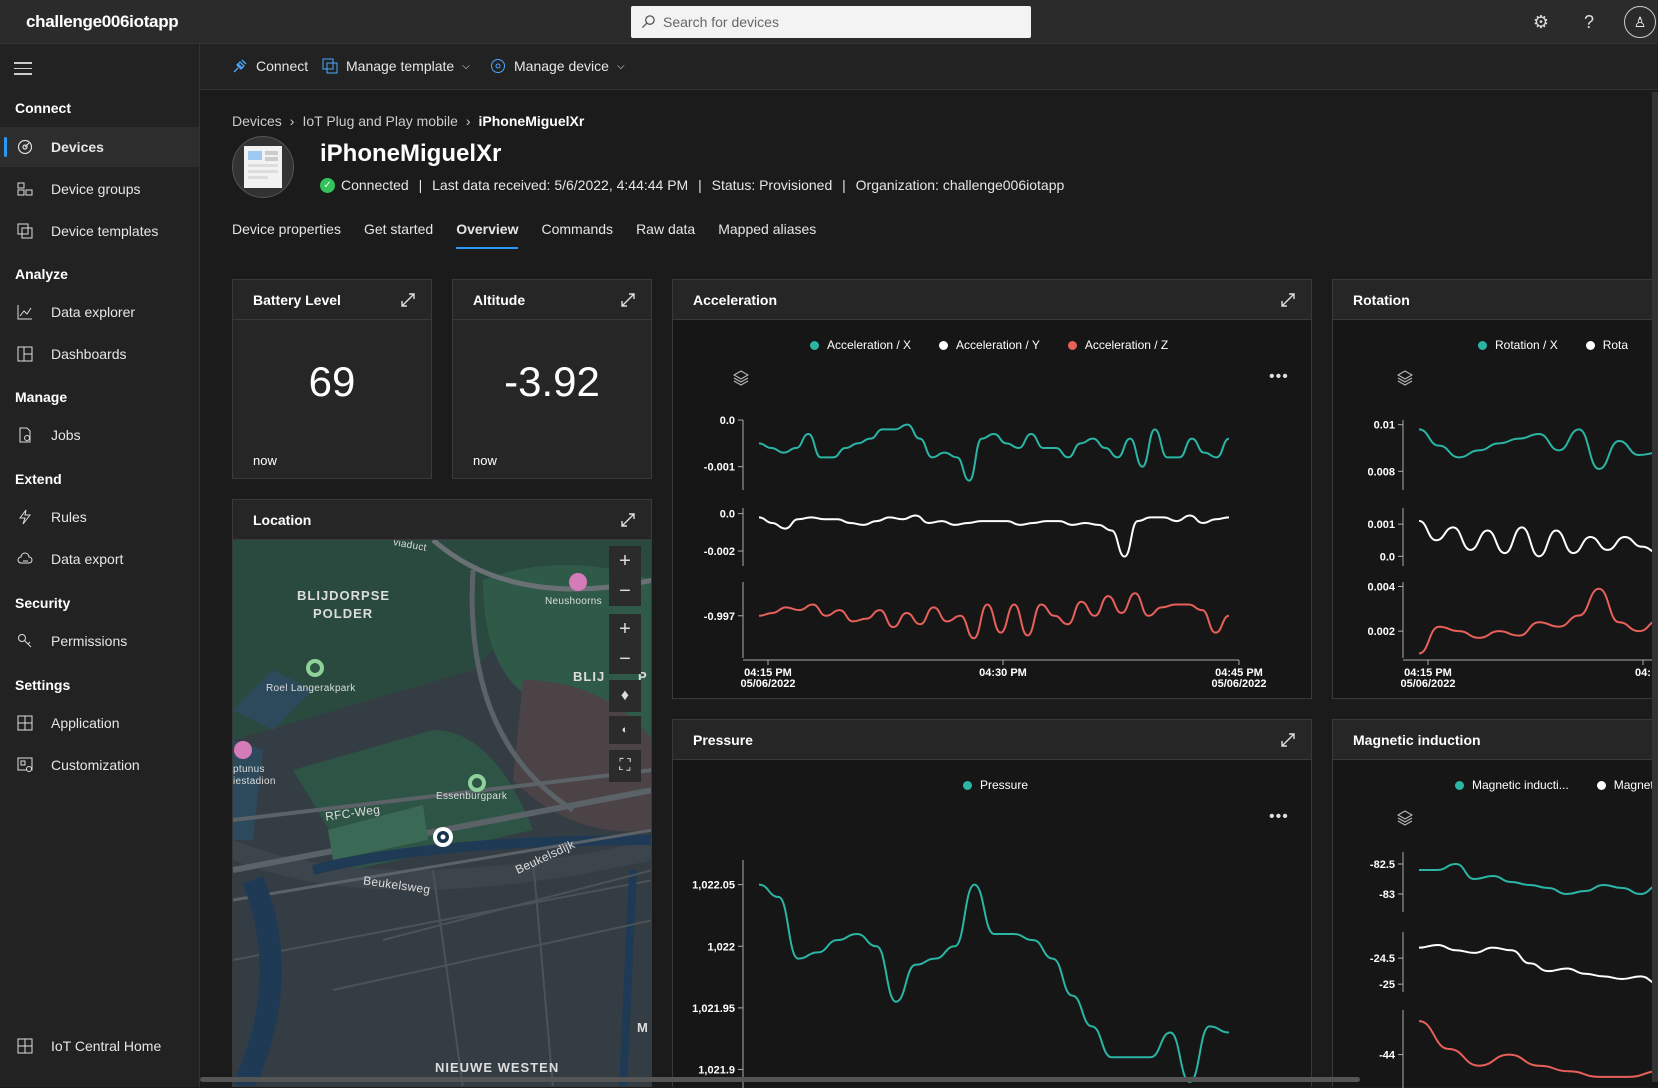 This screenshot has width=1658, height=1088. Describe the element at coordinates (648, 22) in the screenshot. I see `search-icon` at that location.